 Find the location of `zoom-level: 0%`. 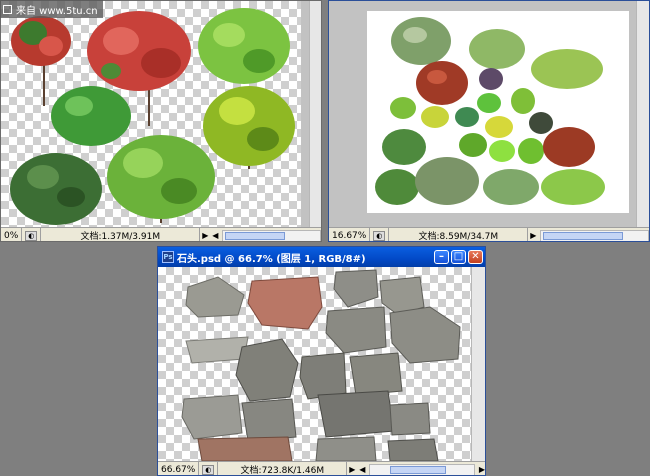

zoom-level: 0% is located at coordinates (12, 234).